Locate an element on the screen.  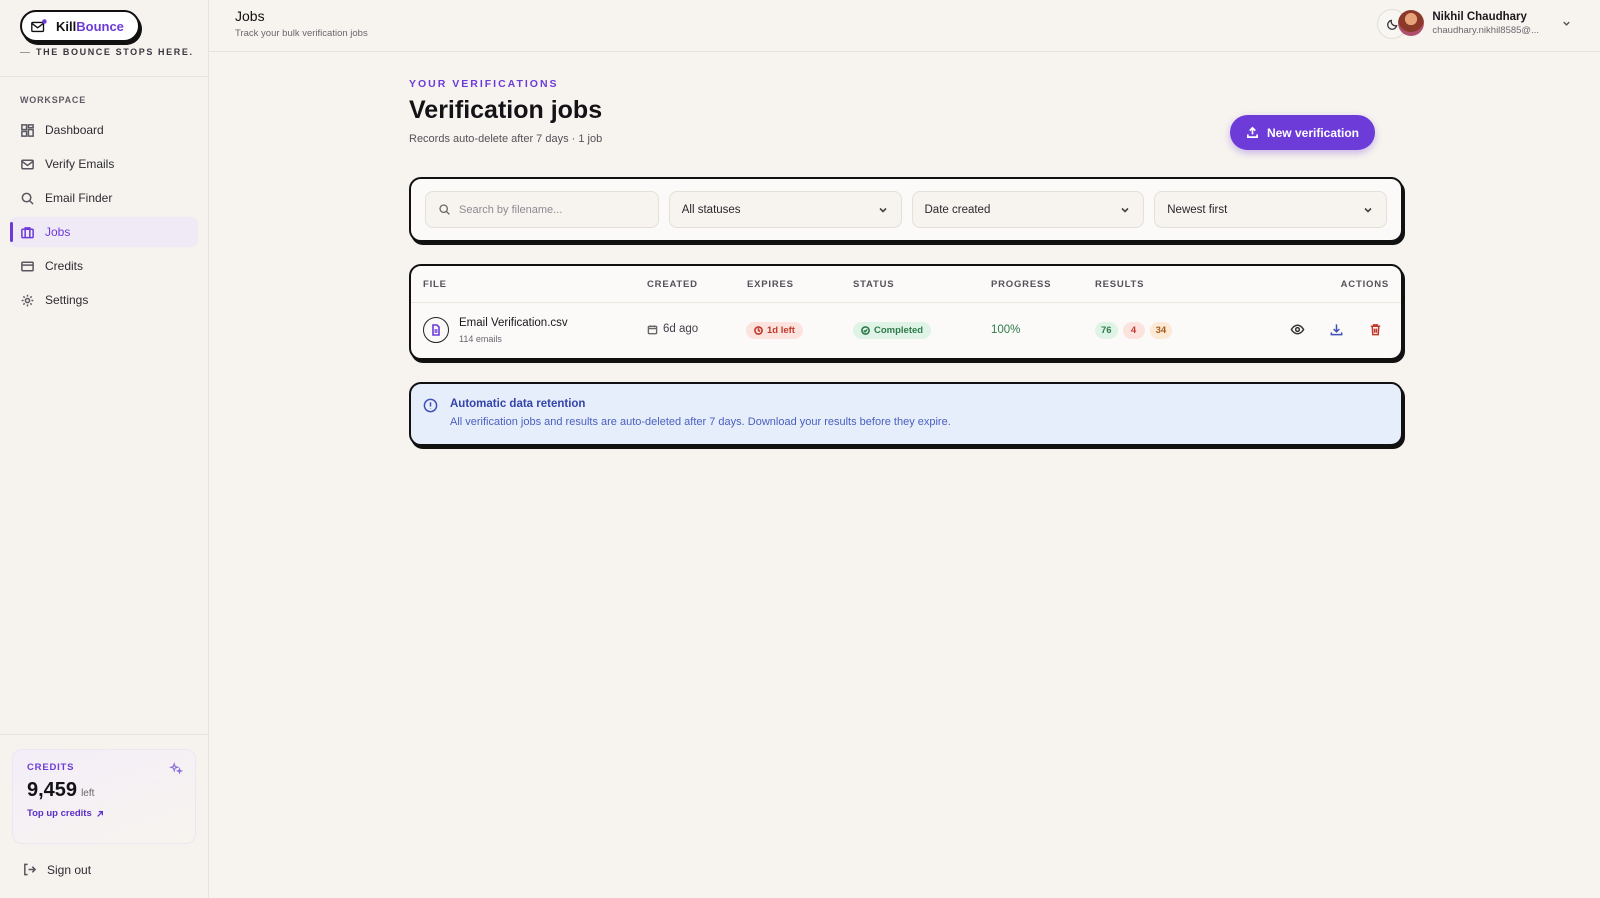
valid-count-badge: 76 is located at coordinates (1106, 330).